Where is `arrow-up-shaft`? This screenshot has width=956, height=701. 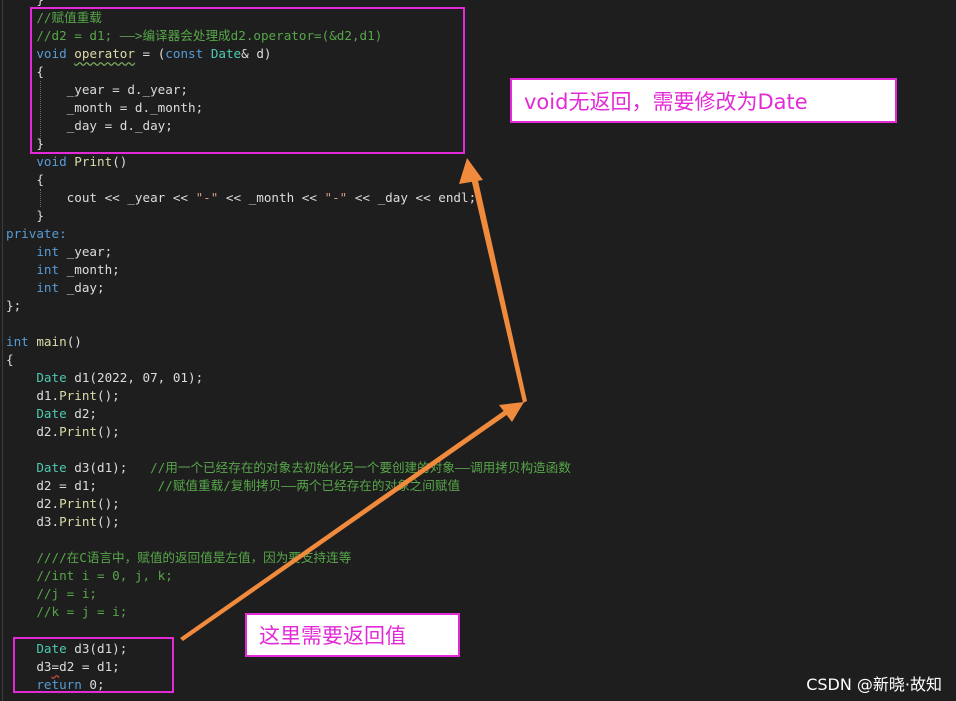 arrow-up-shaft is located at coordinates (499, 289).